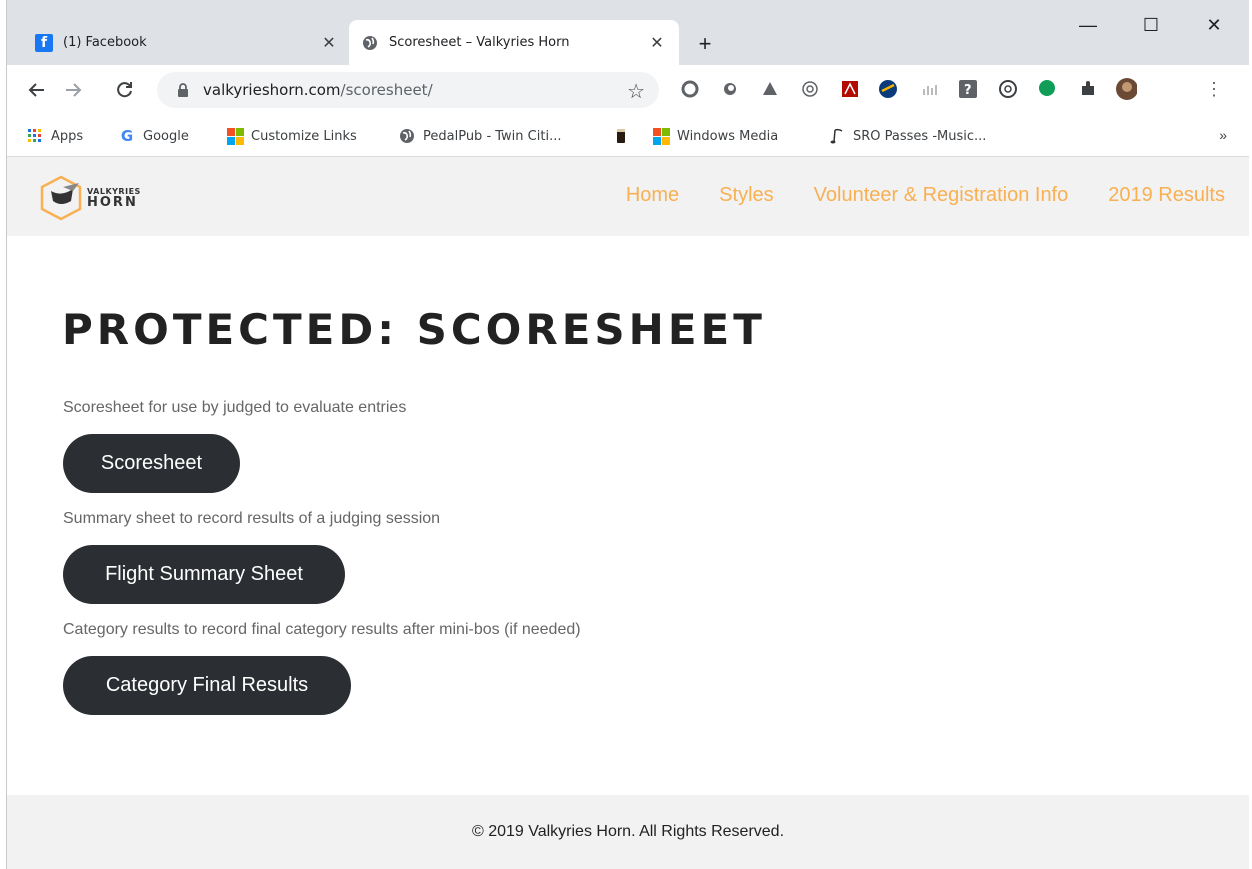 This screenshot has height=869, width=1252. Describe the element at coordinates (1088, 89) in the screenshot. I see `puzzle-extension-icon` at that location.